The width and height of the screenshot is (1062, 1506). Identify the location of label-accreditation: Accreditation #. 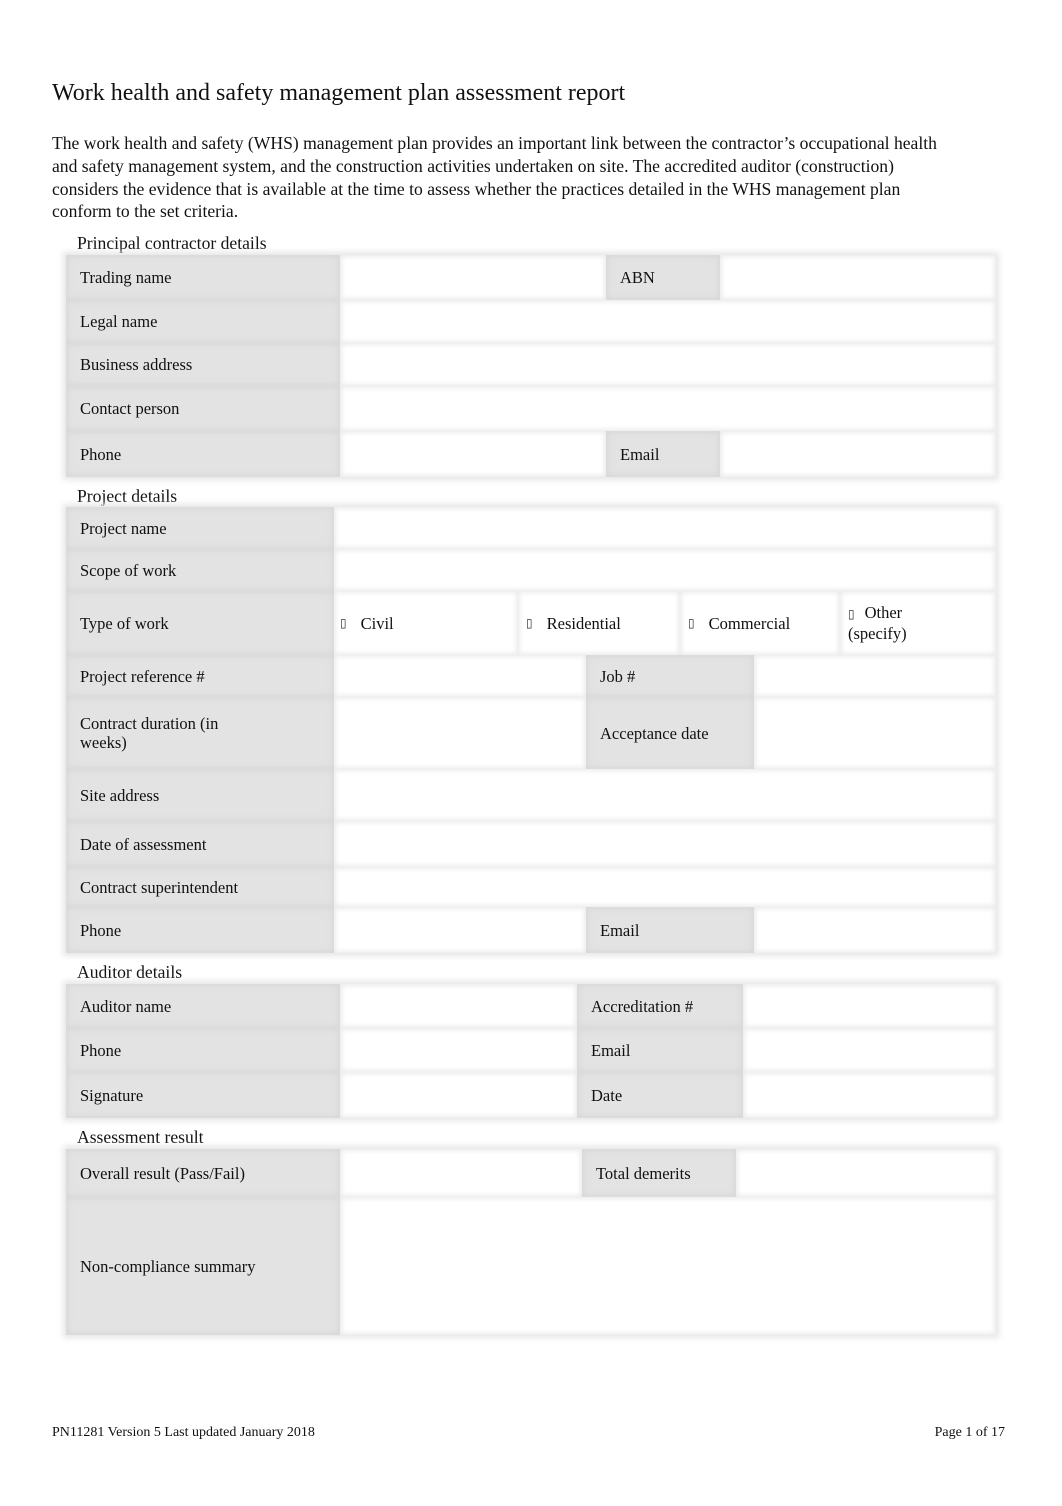
(660, 1006).